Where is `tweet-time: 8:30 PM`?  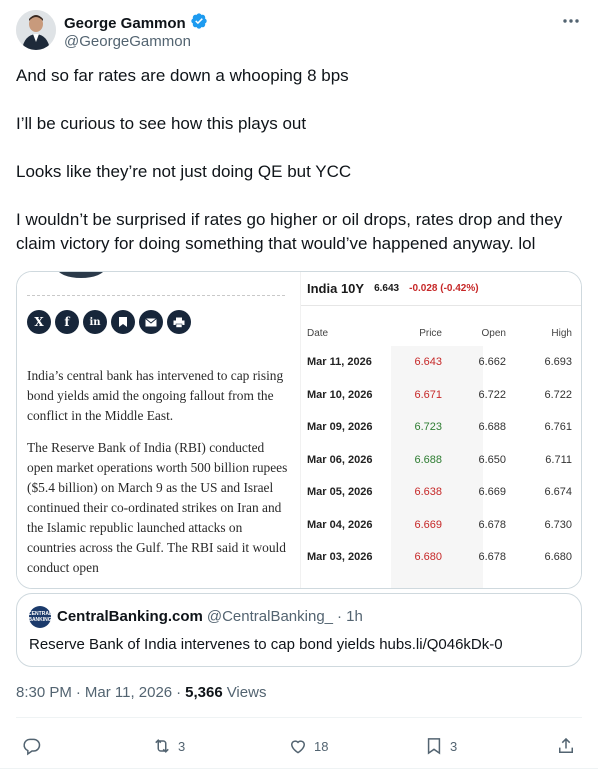 tweet-time: 8:30 PM is located at coordinates (44, 692).